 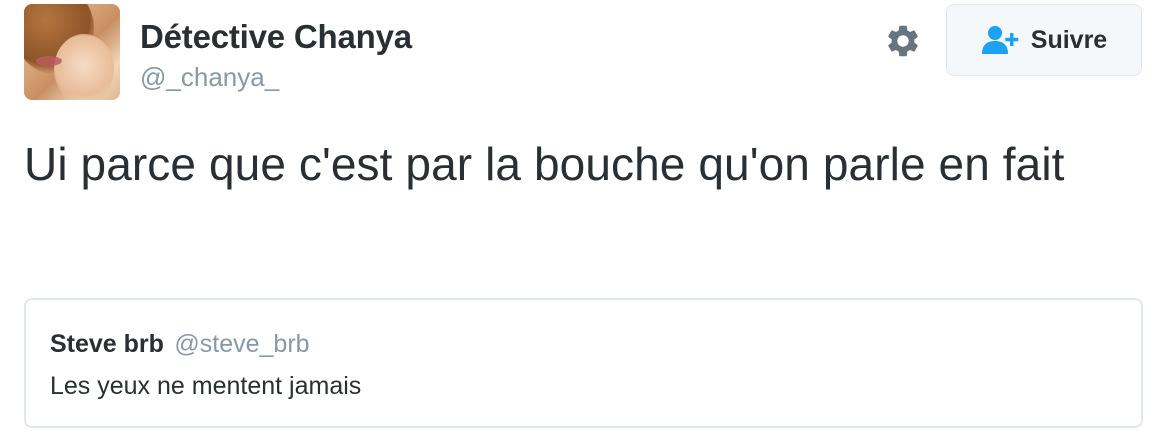 I want to click on quoted-author-name: Steve brb, so click(x=107, y=344).